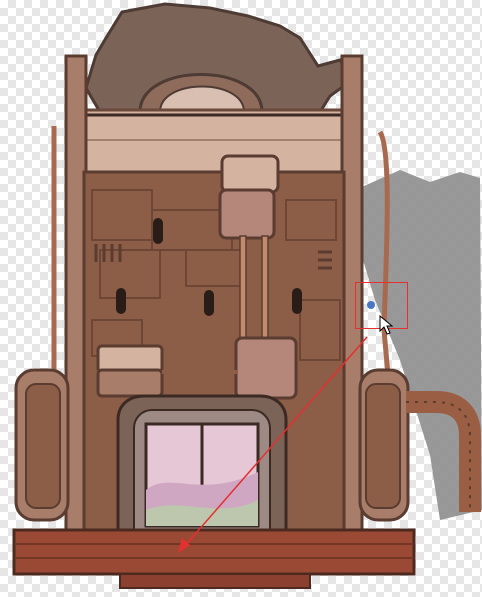 The height and width of the screenshot is (597, 482). Describe the element at coordinates (386, 324) in the screenshot. I see `arrow-cursor-icon` at that location.